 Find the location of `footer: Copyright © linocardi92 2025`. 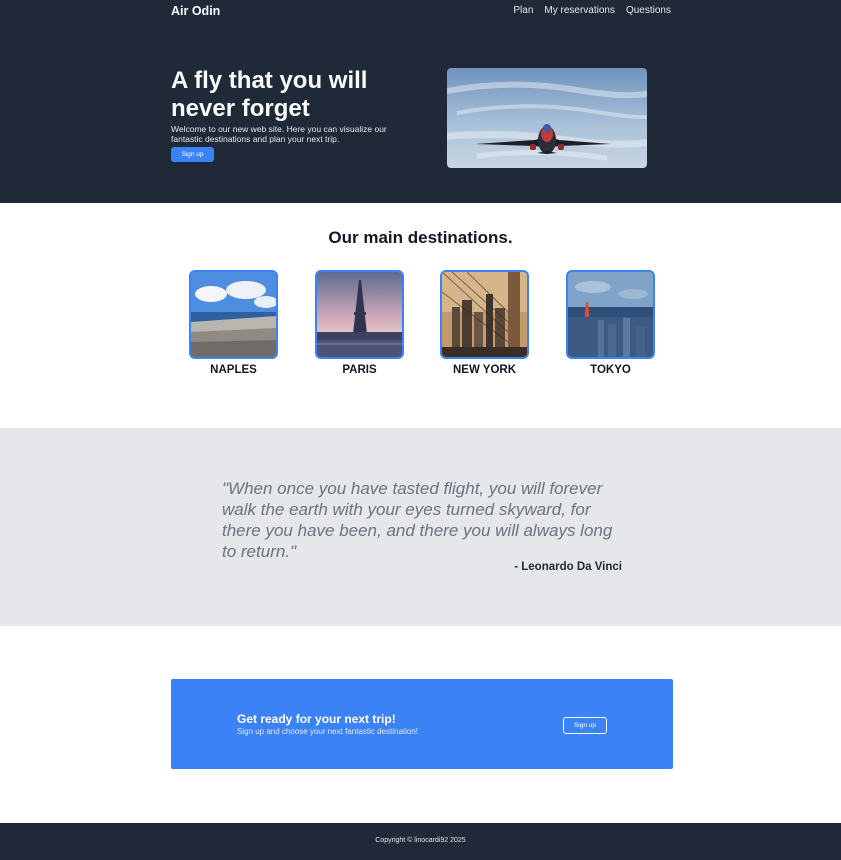

footer: Copyright © linocardi92 2025 is located at coordinates (420, 841).